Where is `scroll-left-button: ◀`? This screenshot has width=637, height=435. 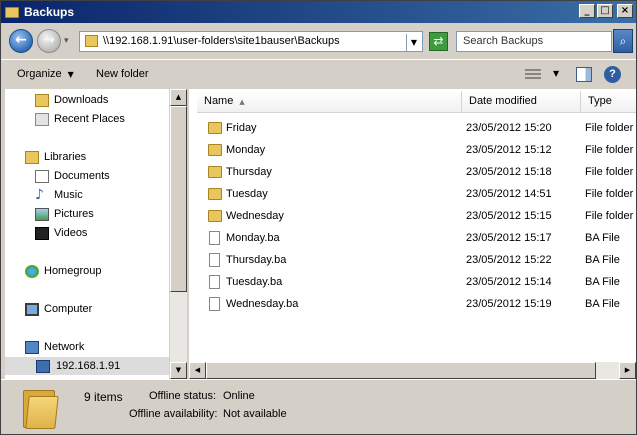
scroll-left-button: ◀ is located at coordinates (197, 370).